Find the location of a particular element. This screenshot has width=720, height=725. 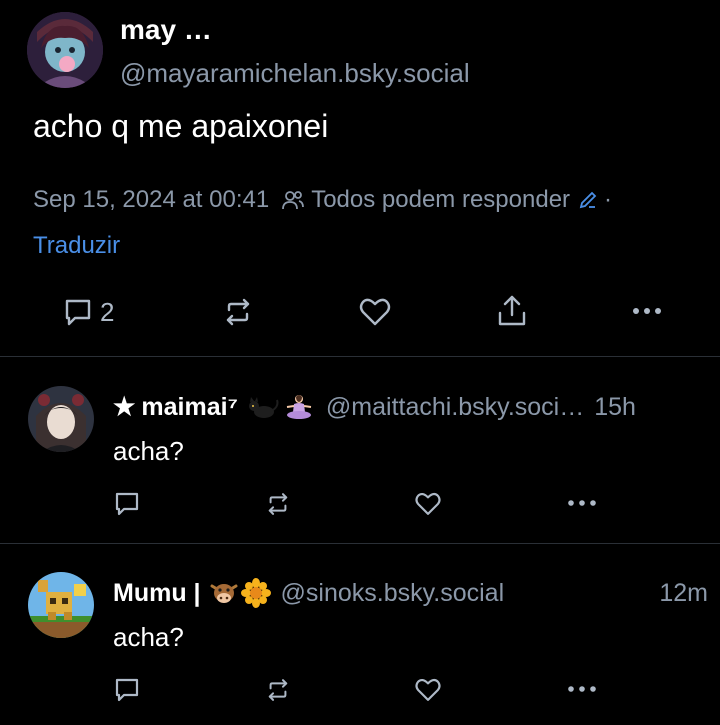

share-icon is located at coordinates (512, 310).